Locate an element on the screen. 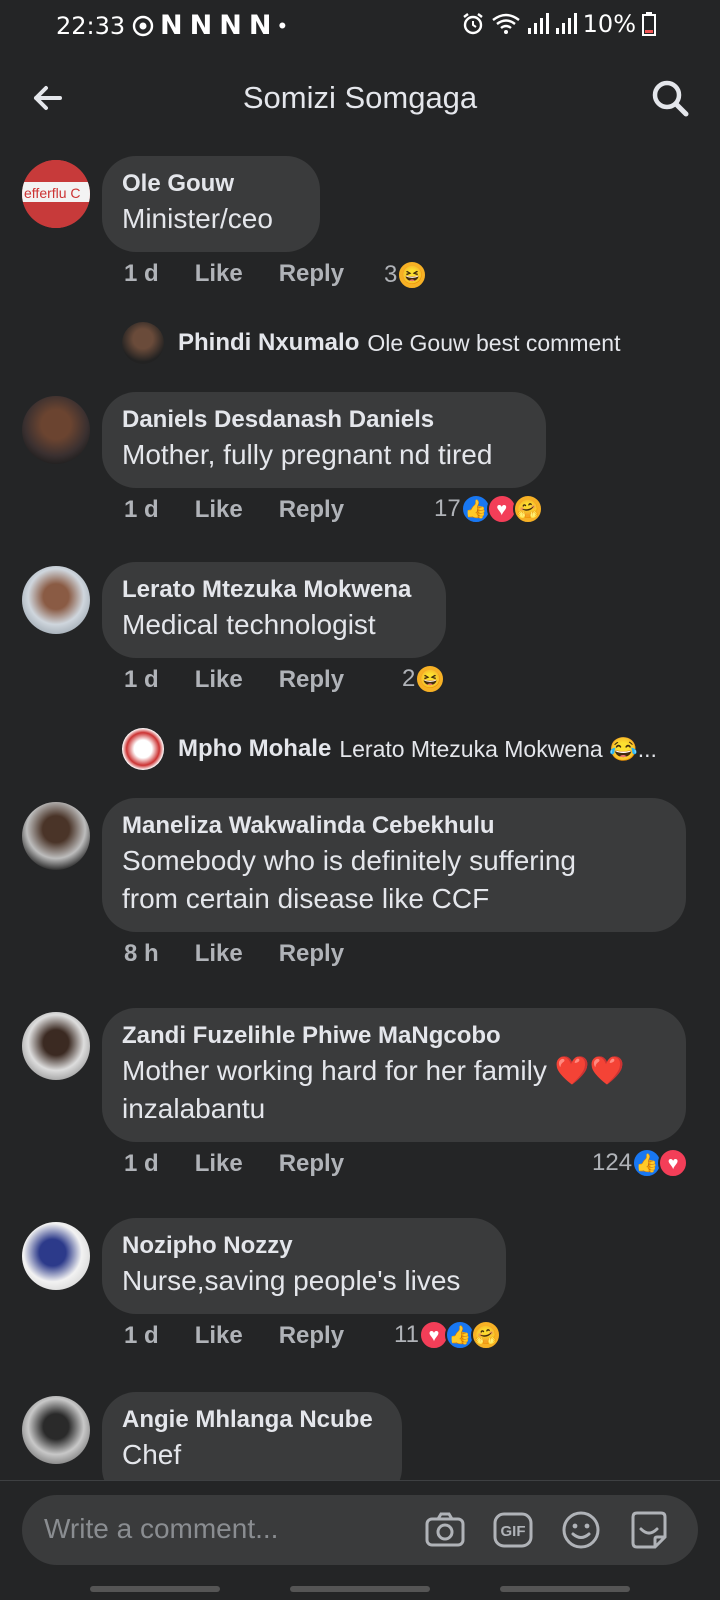 The height and width of the screenshot is (1600, 720). gif-icon: GIF is located at coordinates (513, 1530).